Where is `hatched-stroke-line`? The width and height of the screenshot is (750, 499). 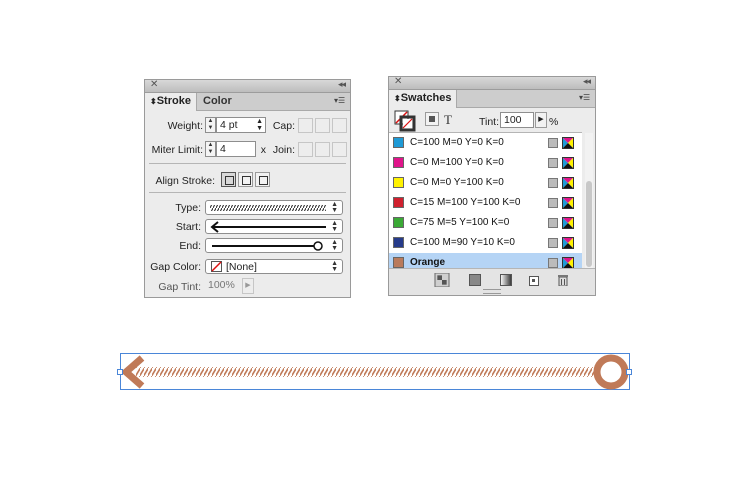 hatched-stroke-line is located at coordinates (367, 372).